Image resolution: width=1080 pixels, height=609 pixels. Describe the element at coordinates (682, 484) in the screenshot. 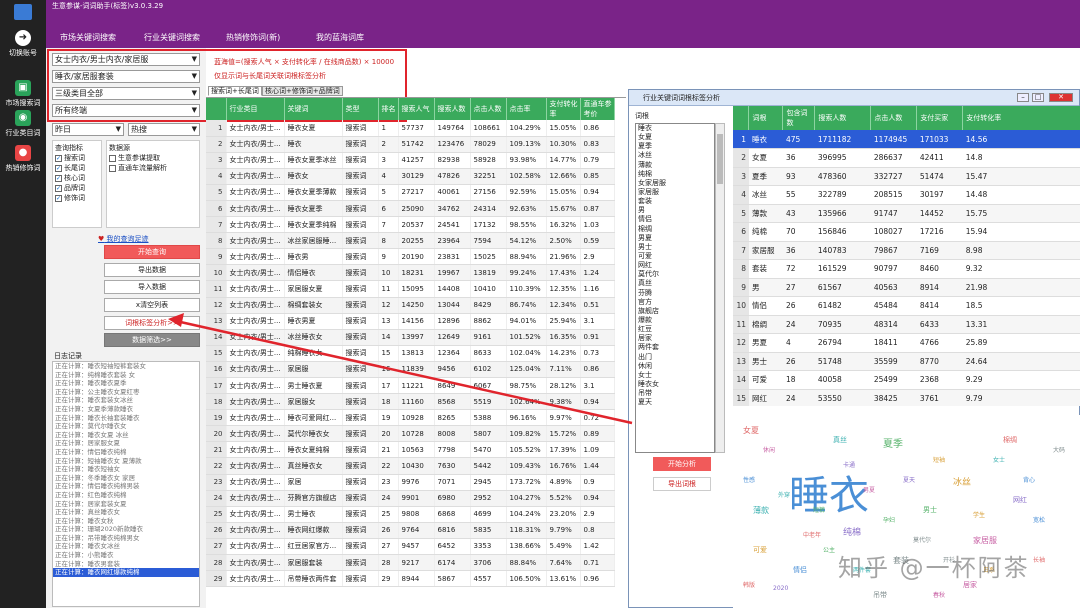

I see `export-roots-button: 导出词根` at that location.